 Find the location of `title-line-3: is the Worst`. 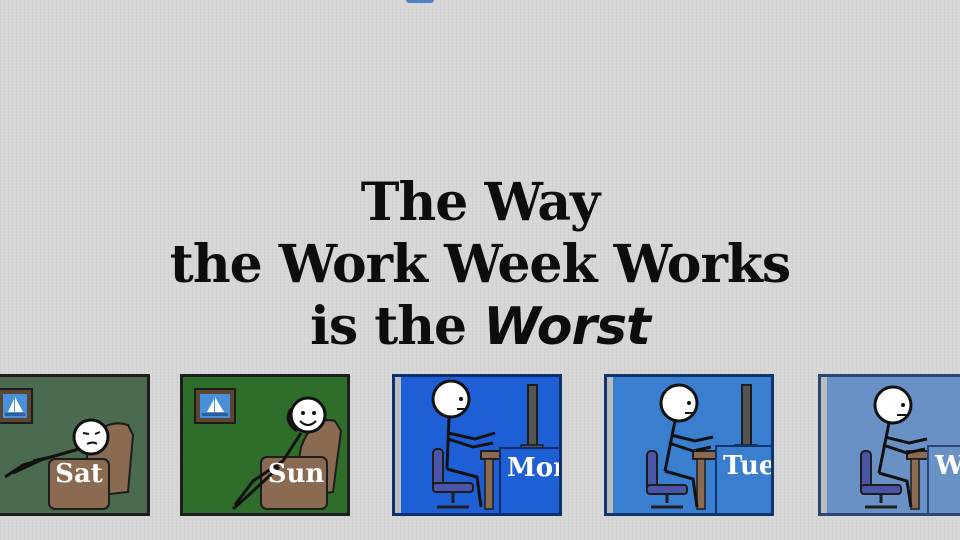

title-line-3: is the Worst is located at coordinates (480, 327).